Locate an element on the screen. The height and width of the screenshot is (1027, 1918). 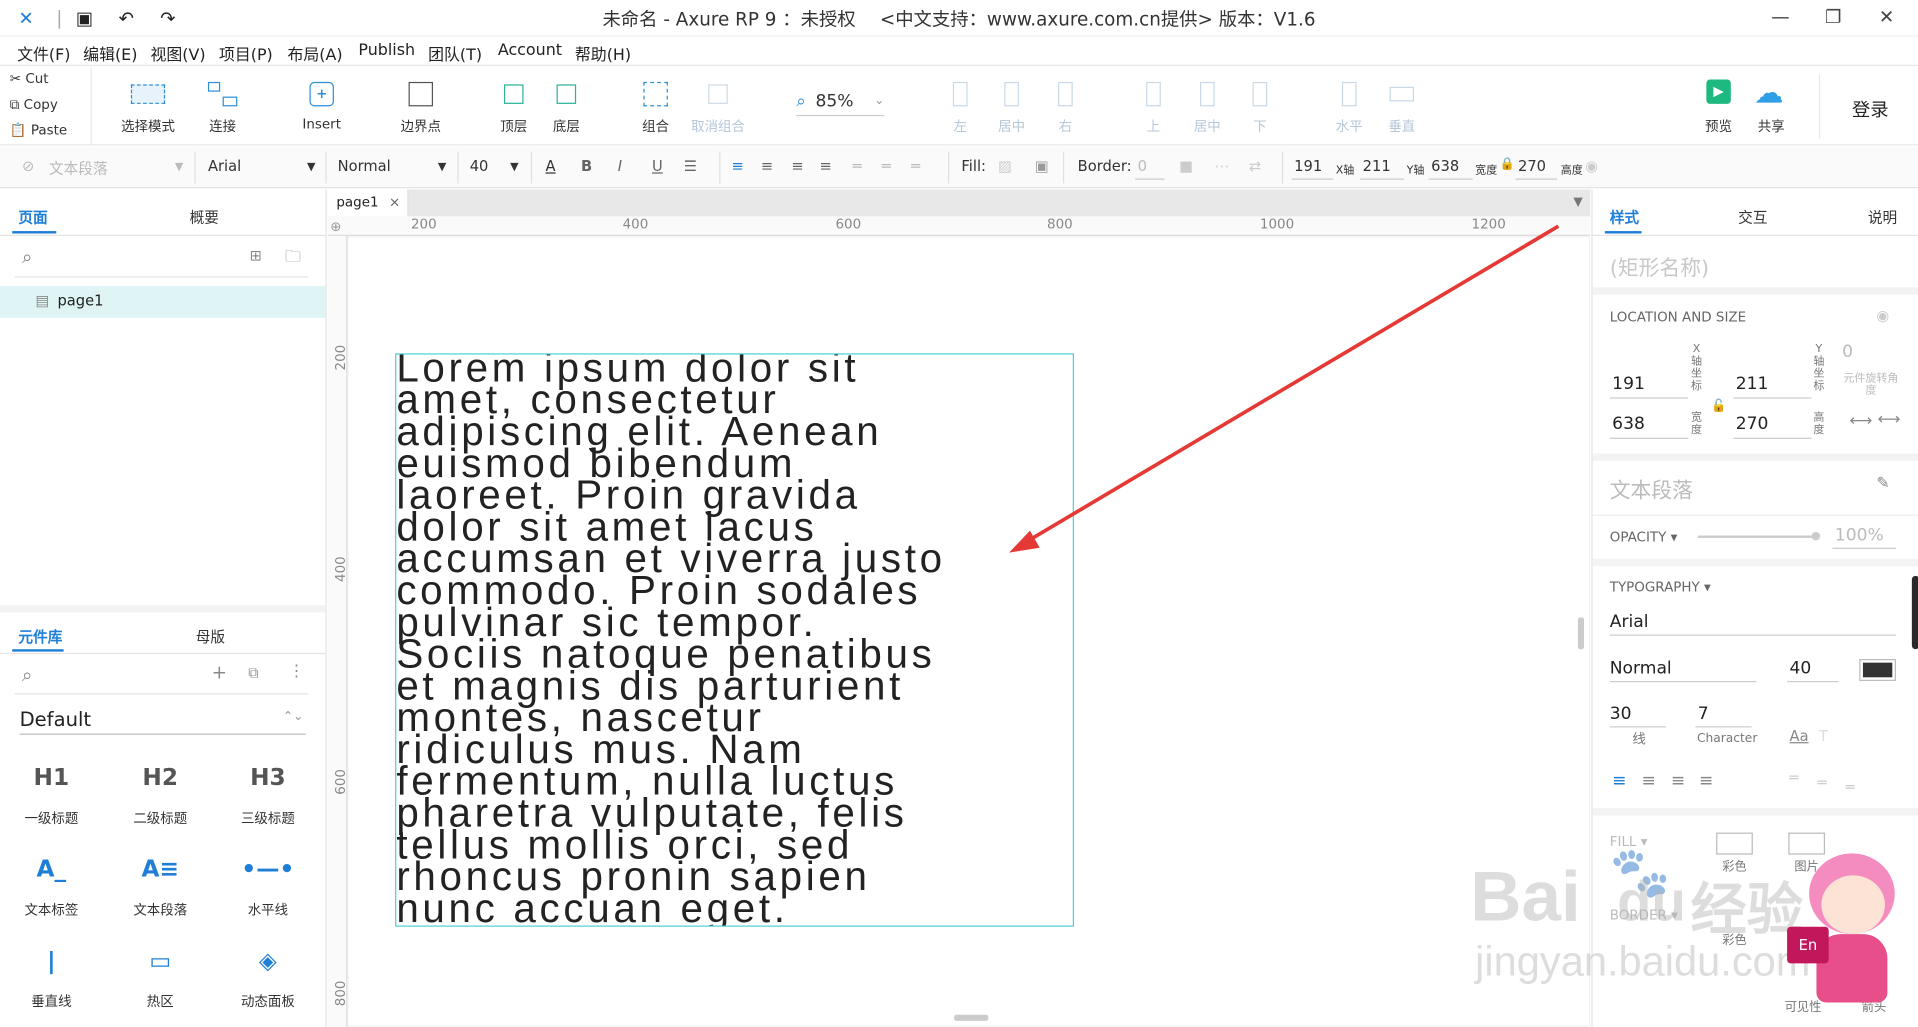
text-shadow-icon: T is located at coordinates (1823, 735).